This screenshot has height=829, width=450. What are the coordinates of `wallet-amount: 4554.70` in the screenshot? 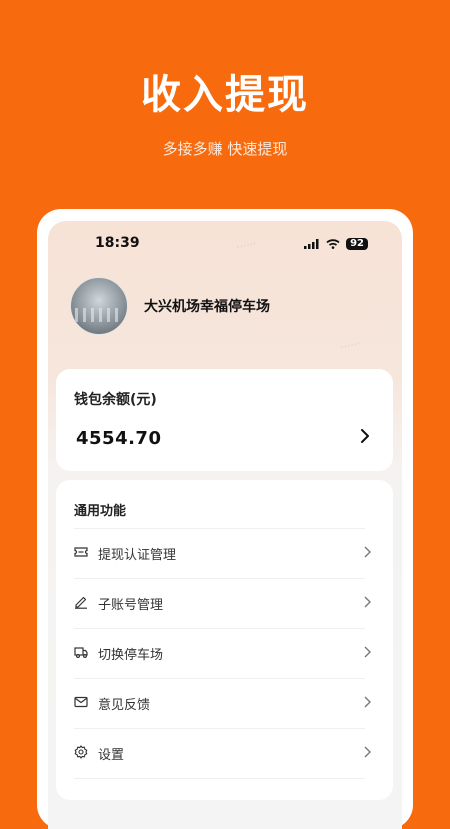 It's located at (119, 438).